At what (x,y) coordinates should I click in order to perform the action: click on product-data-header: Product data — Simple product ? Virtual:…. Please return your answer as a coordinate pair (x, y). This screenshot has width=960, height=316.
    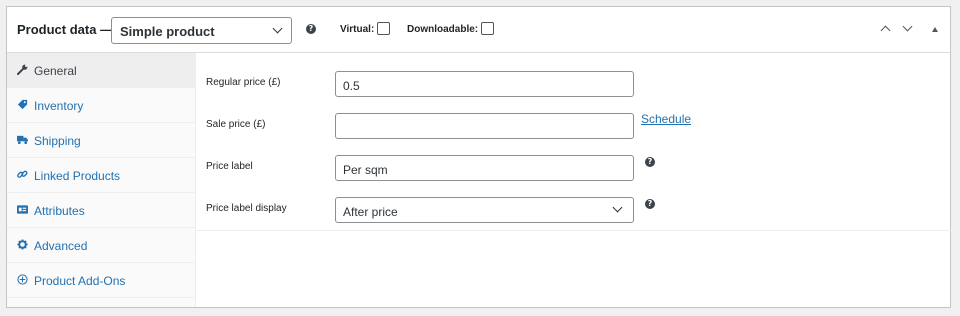
    Looking at the image, I should click on (478, 30).